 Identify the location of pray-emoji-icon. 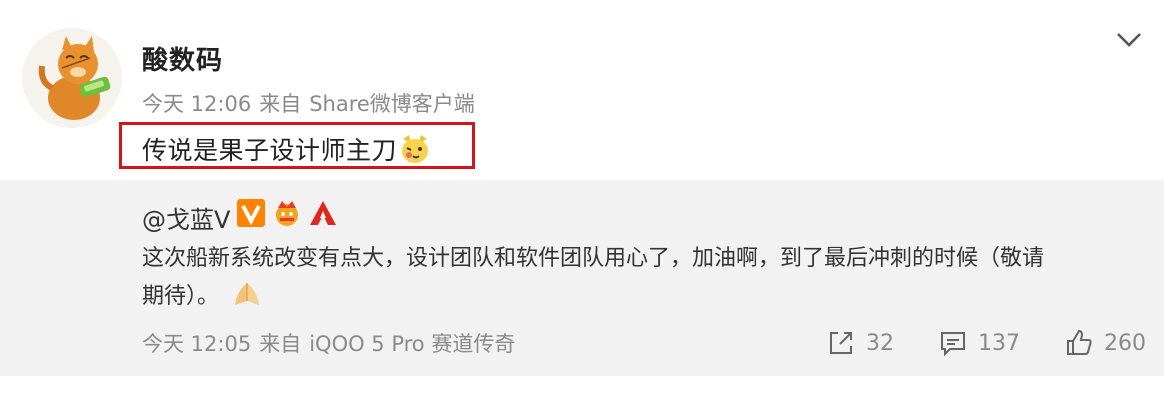
(247, 294).